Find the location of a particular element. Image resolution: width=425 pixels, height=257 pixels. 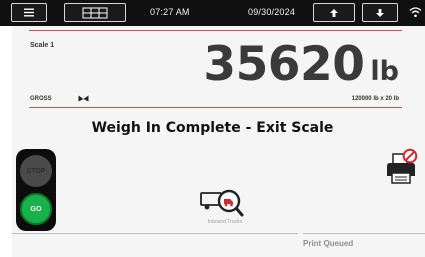

top-bar: 07:27 AM 09/30/2024 is located at coordinates (212, 13).